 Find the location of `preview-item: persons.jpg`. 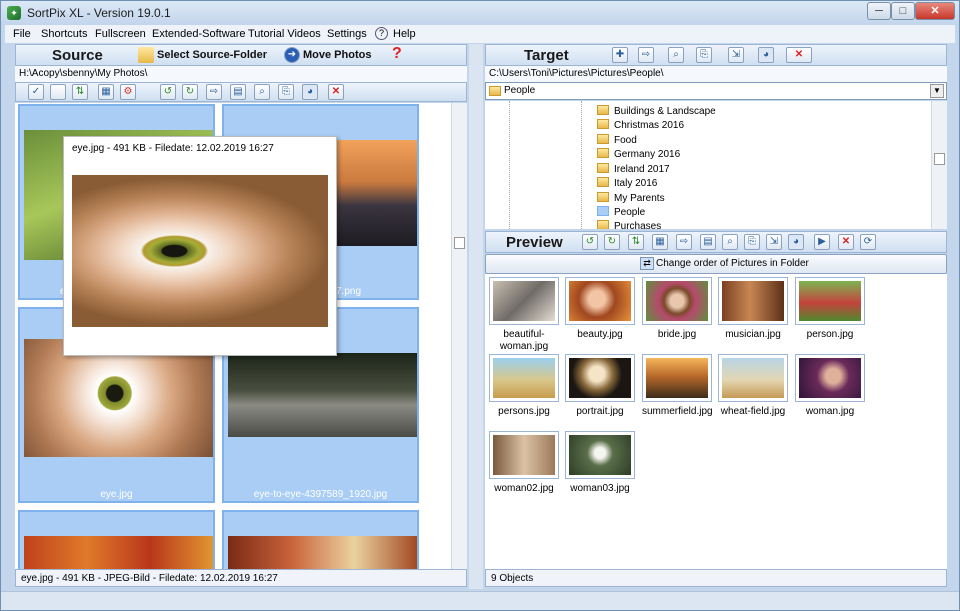

preview-item: persons.jpg is located at coordinates (524, 386).